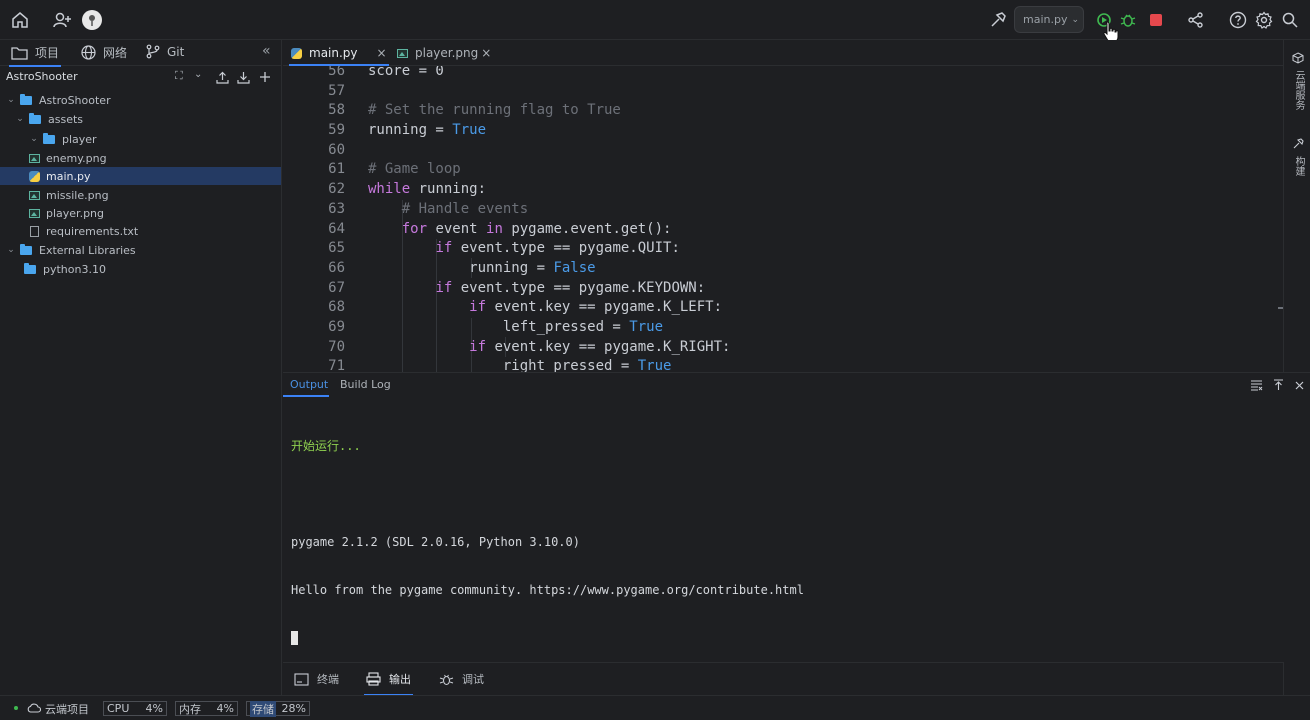 The width and height of the screenshot is (1310, 720). What do you see at coordinates (140, 250) in the screenshot?
I see `tree-item-external-libraries: ⌄ External Libraries` at bounding box center [140, 250].